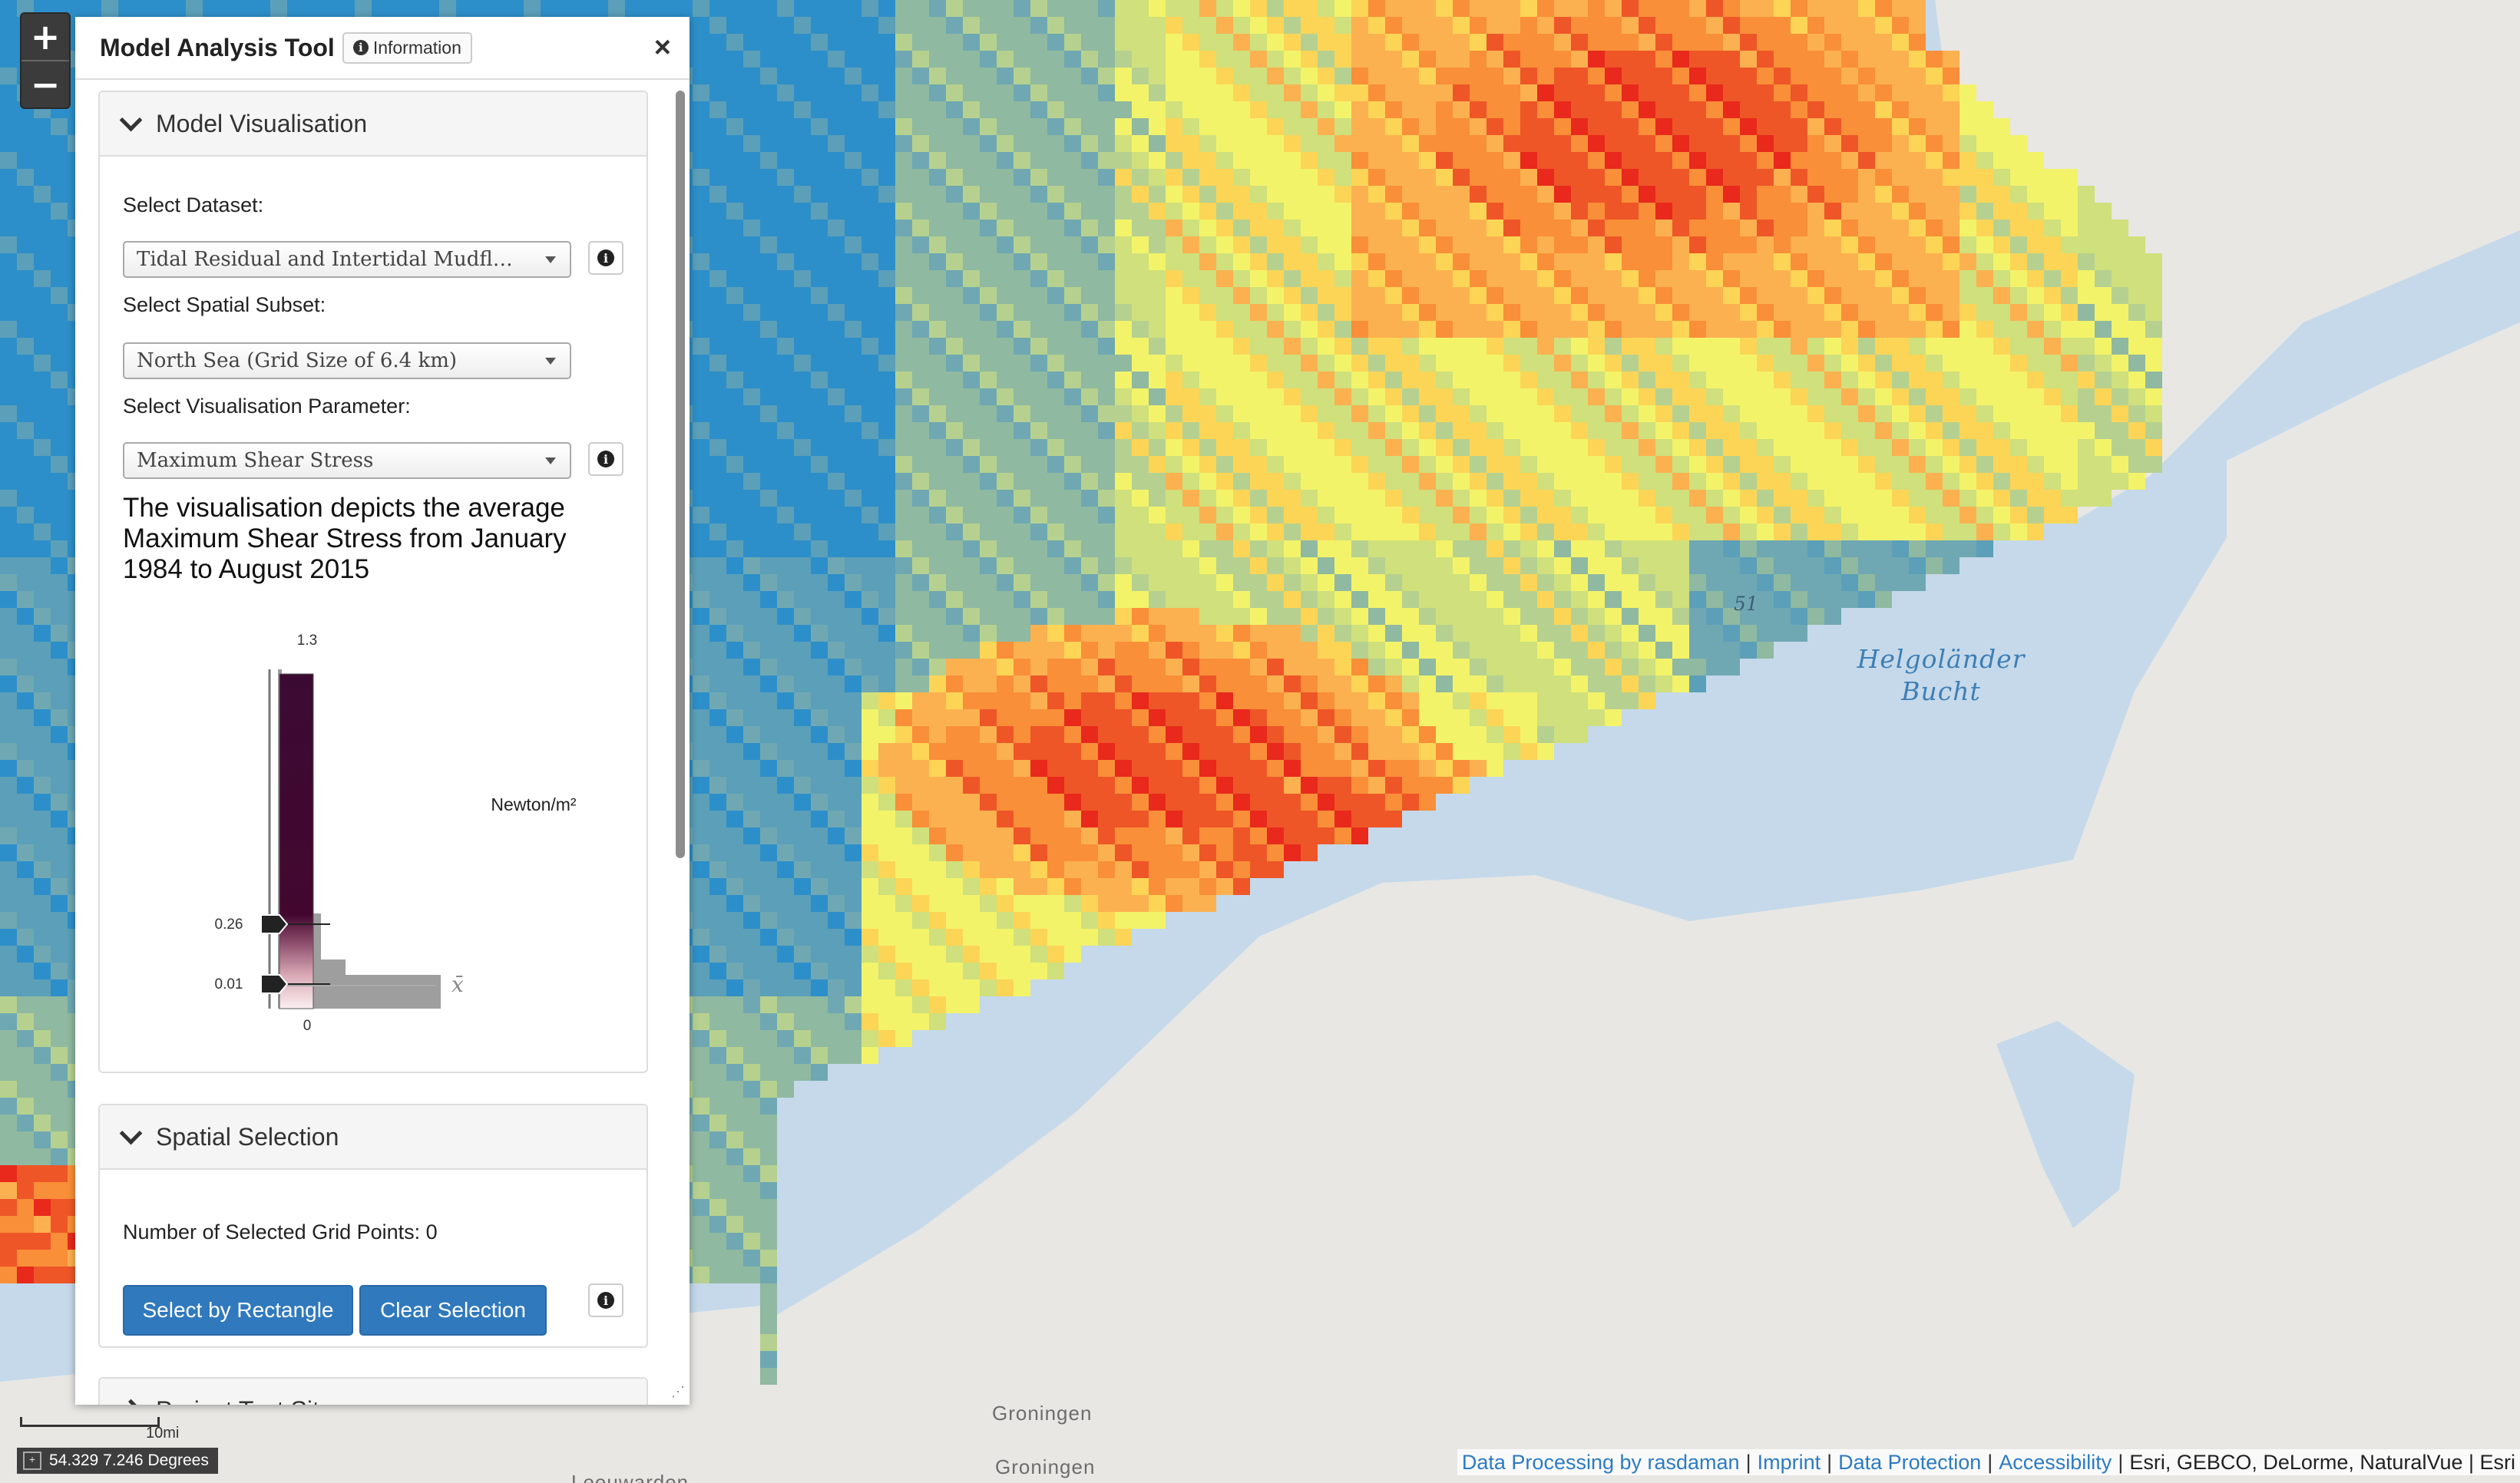 This screenshot has height=1483, width=2520. Describe the element at coordinates (396, 833) in the screenshot. I see `legend-histogram: 1.3 0 Newton/m² x̄ 0.26 0.01` at that location.